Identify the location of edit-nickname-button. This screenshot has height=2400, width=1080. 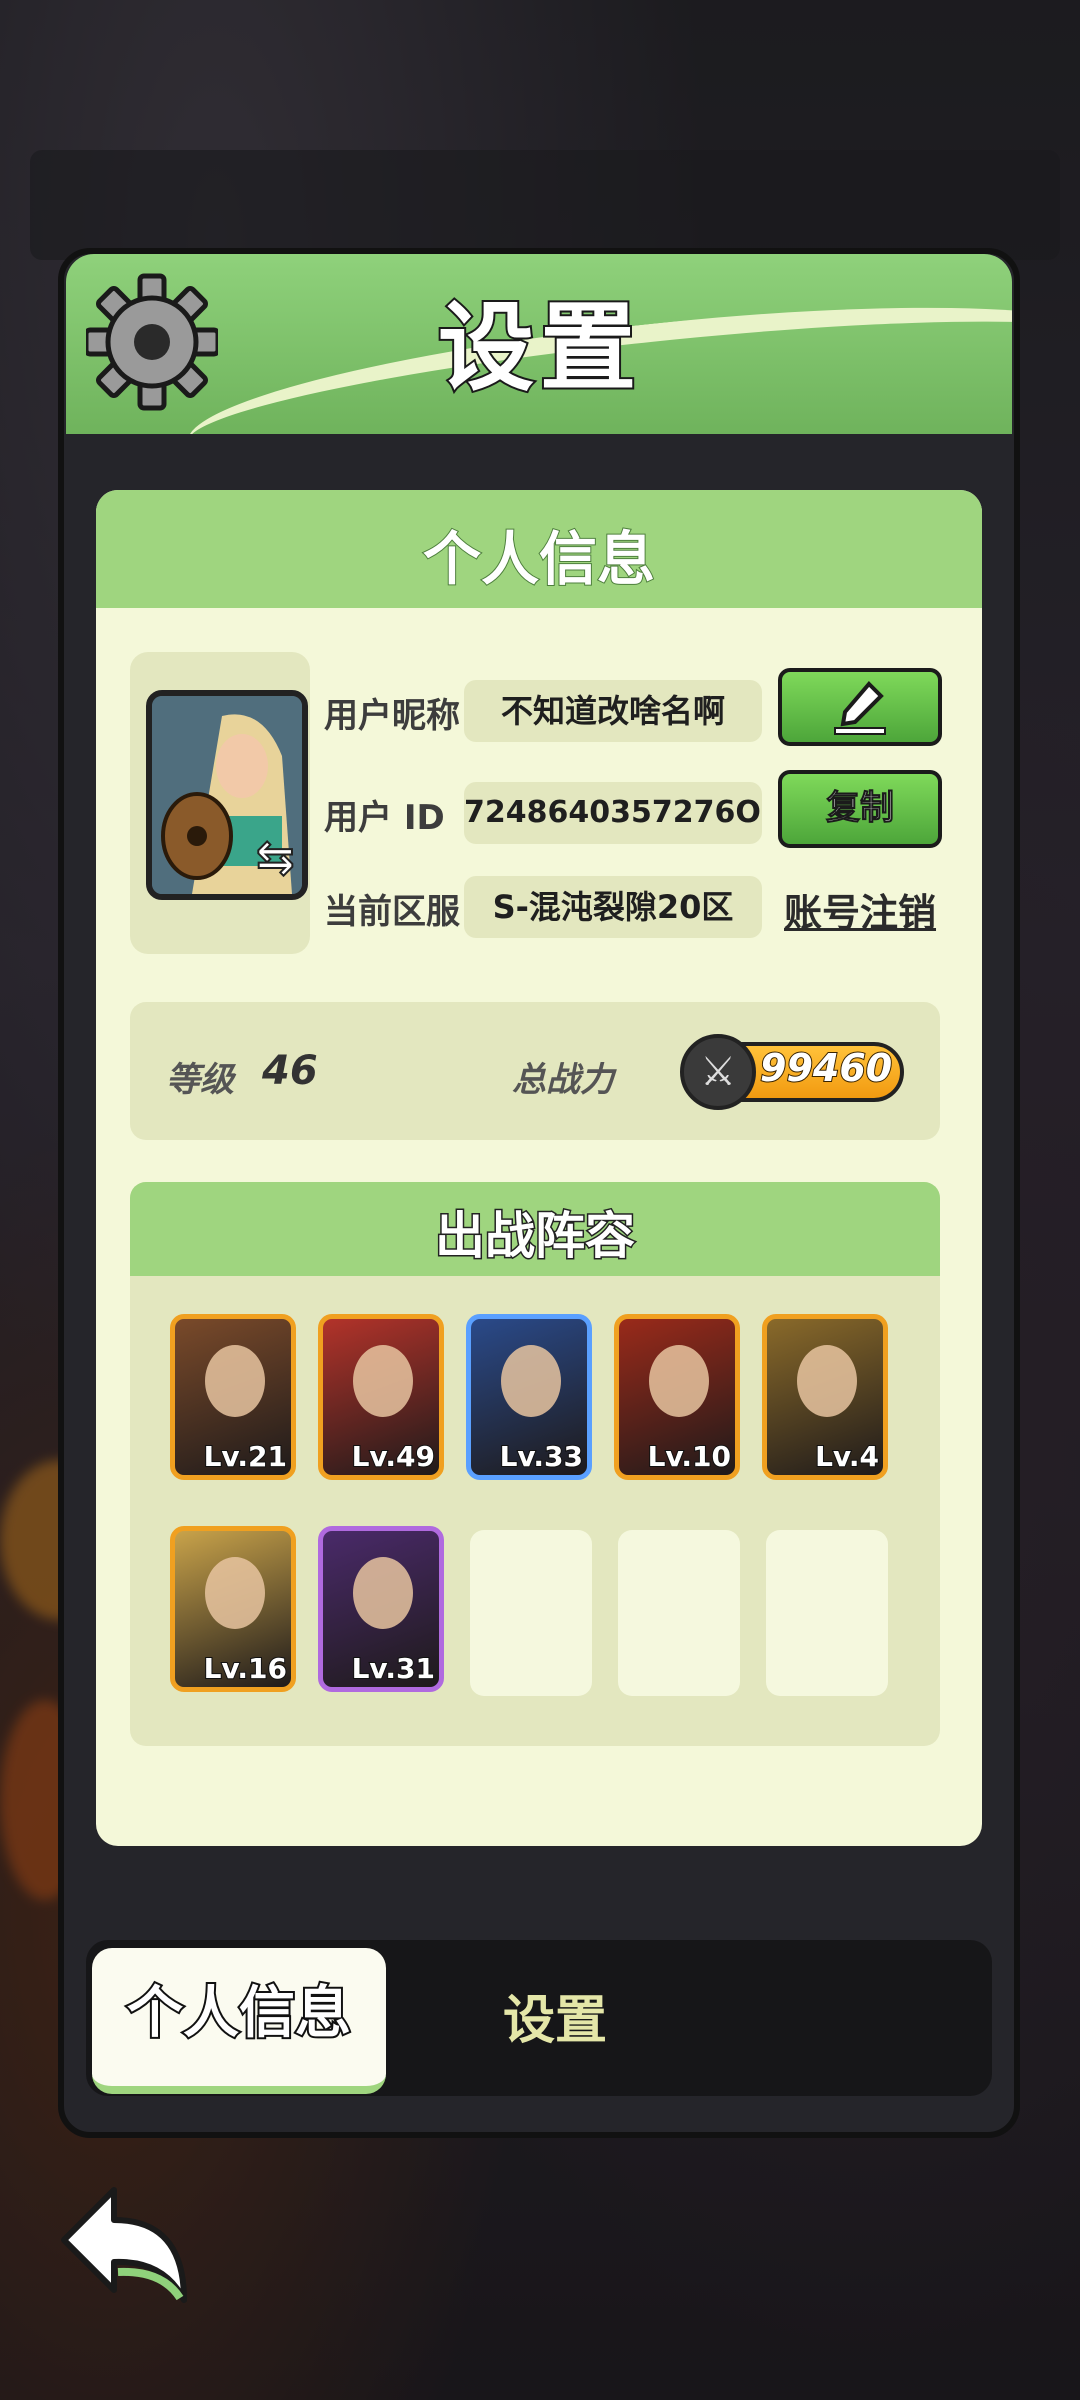
(860, 707).